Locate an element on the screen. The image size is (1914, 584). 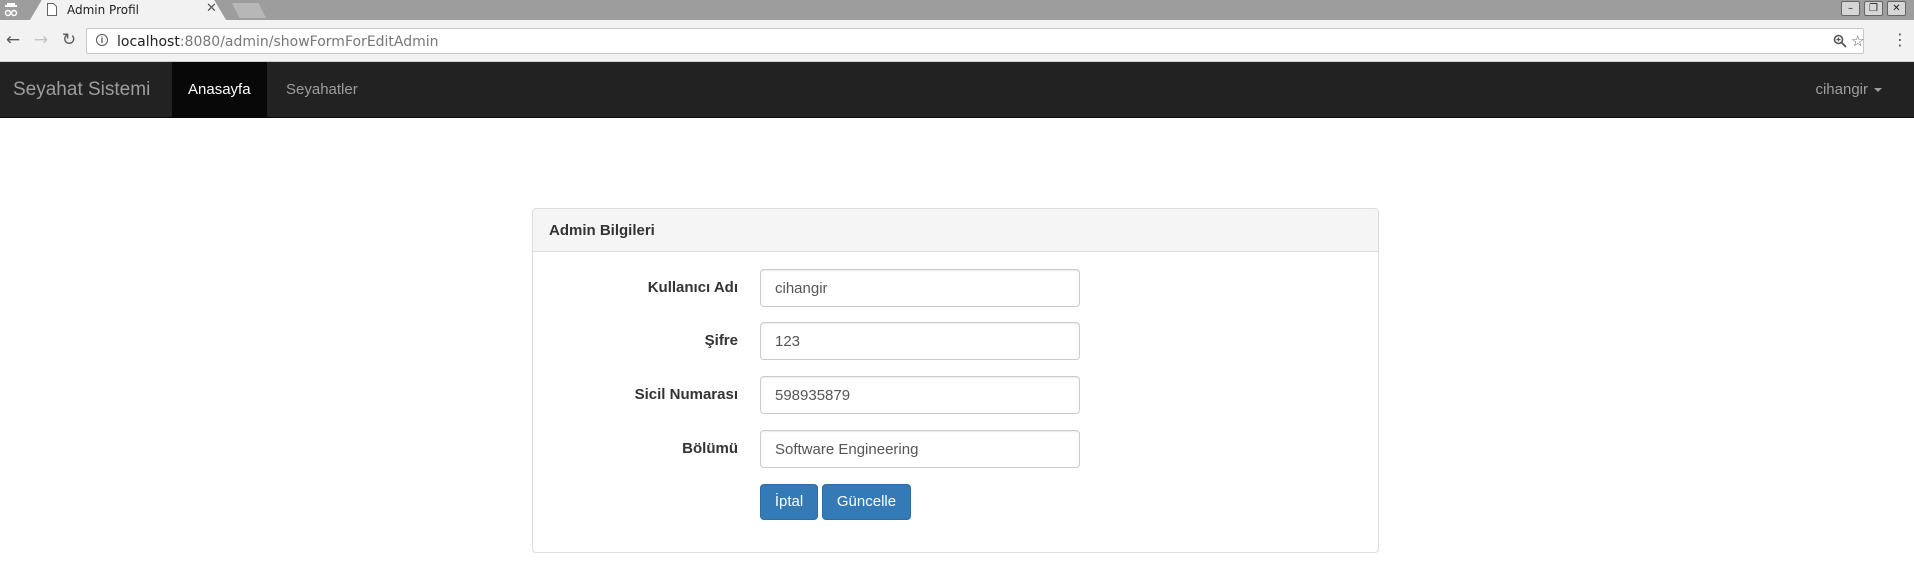
tab-title: Admin Profil is located at coordinates (103, 10).